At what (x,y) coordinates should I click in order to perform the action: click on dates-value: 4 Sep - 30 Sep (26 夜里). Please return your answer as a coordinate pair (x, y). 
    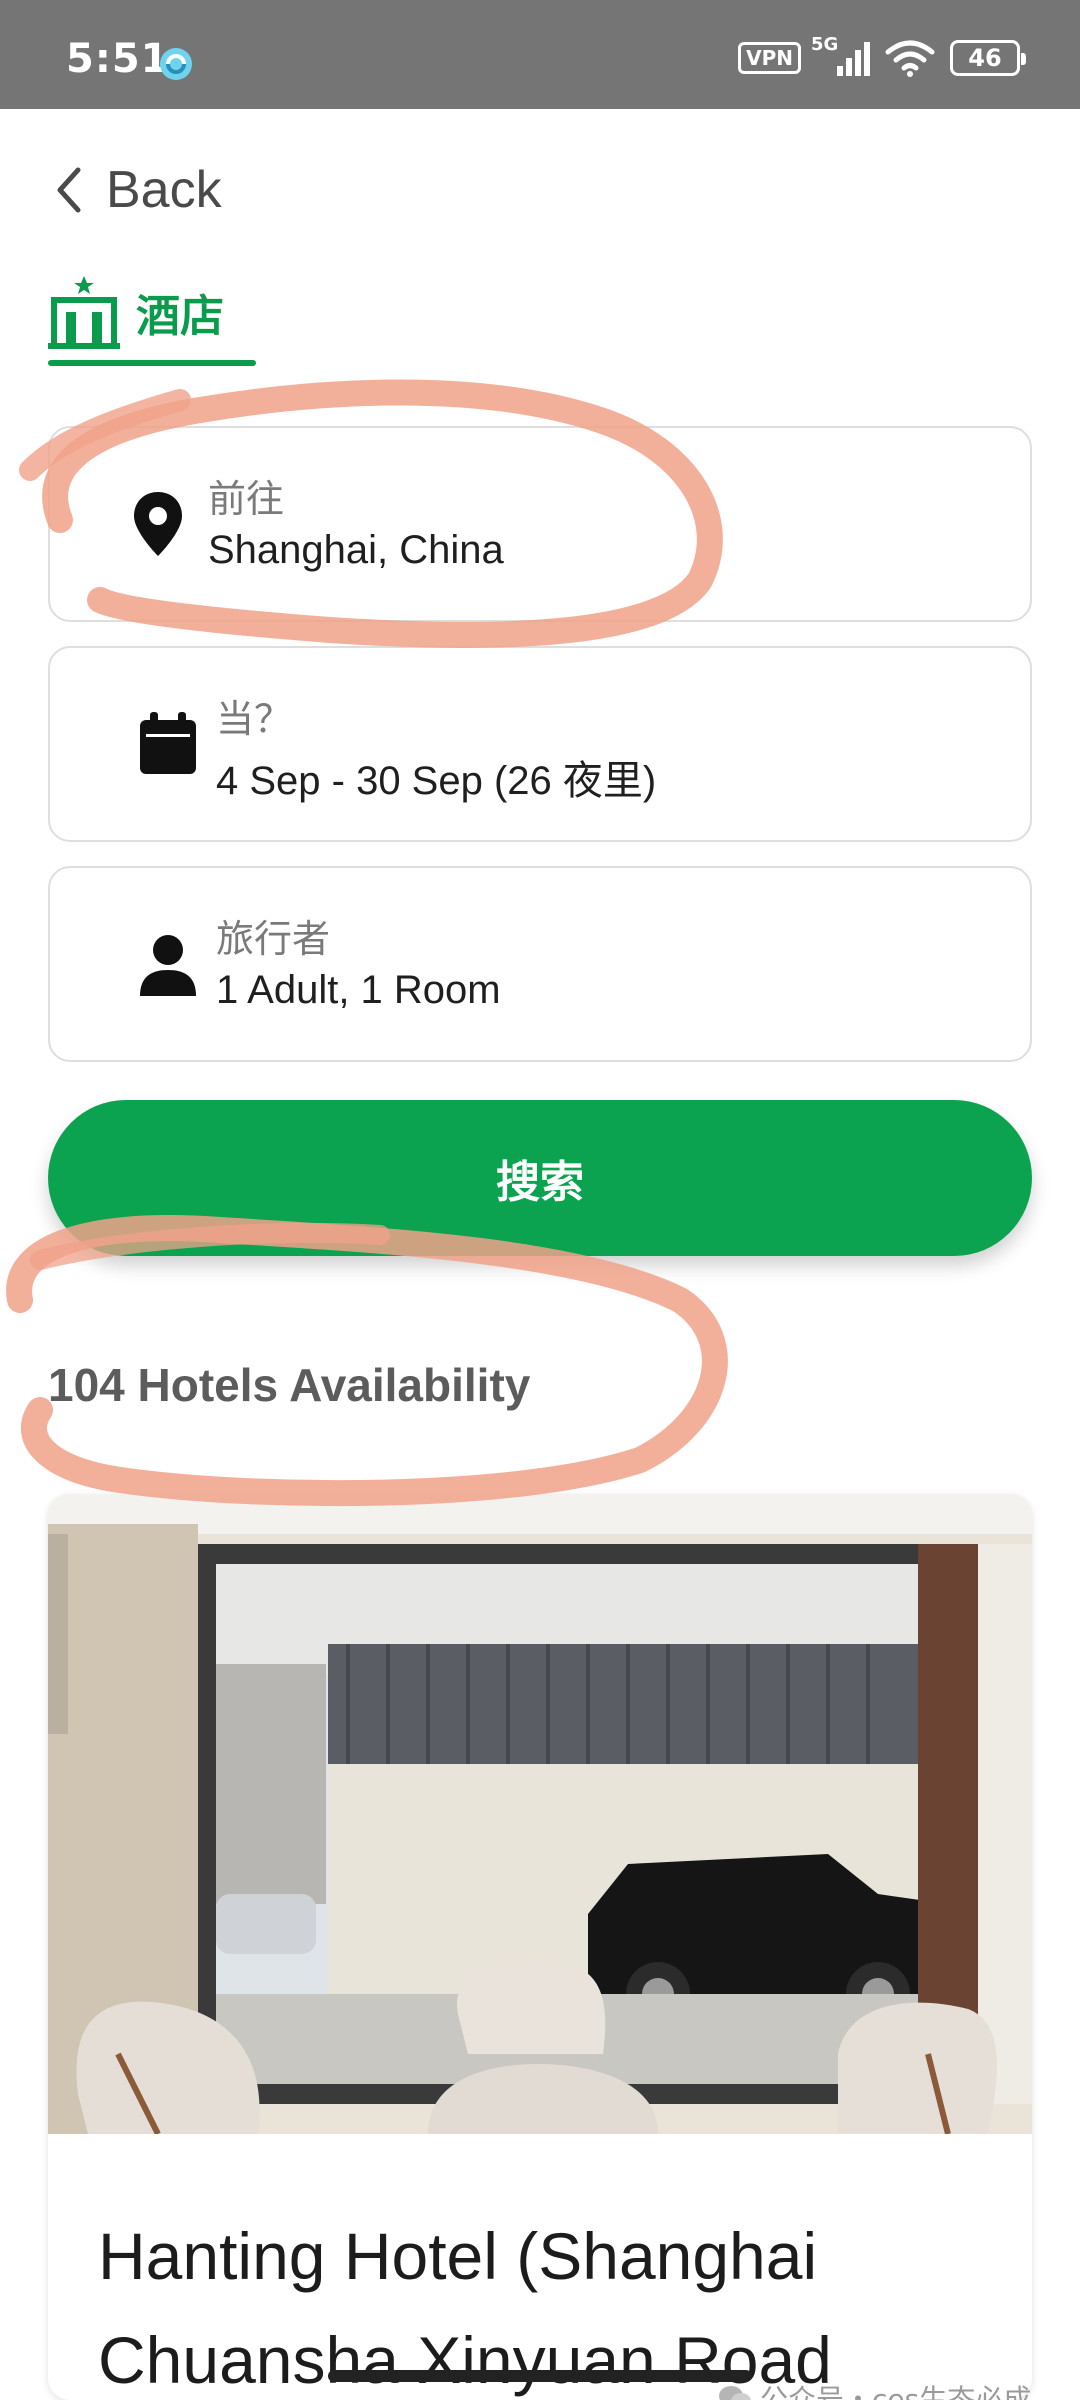
    Looking at the image, I should click on (436, 781).